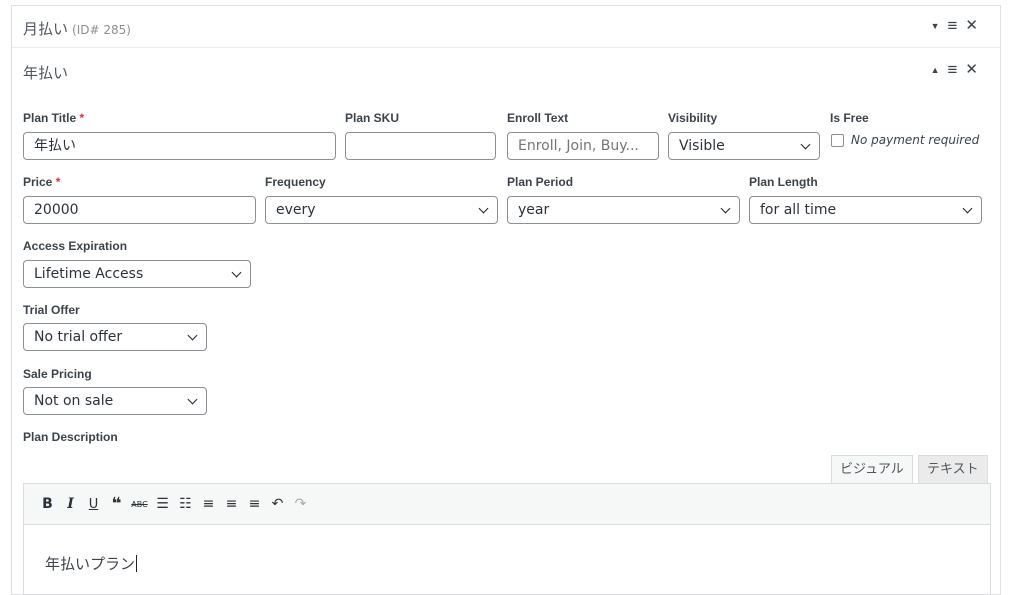 The image size is (1024, 595). I want to click on plan-name: 年払い, so click(45, 72).